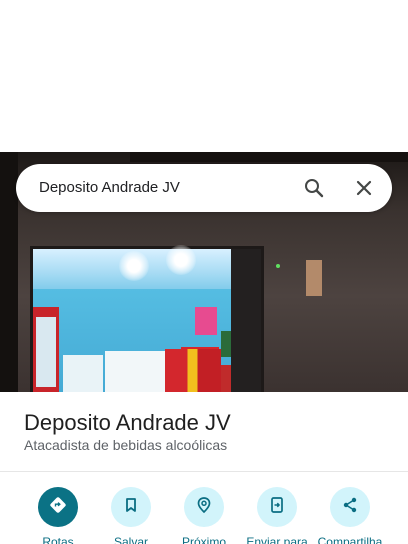 This screenshot has width=408, height=544. What do you see at coordinates (350, 507) in the screenshot?
I see `share-icon` at bounding box center [350, 507].